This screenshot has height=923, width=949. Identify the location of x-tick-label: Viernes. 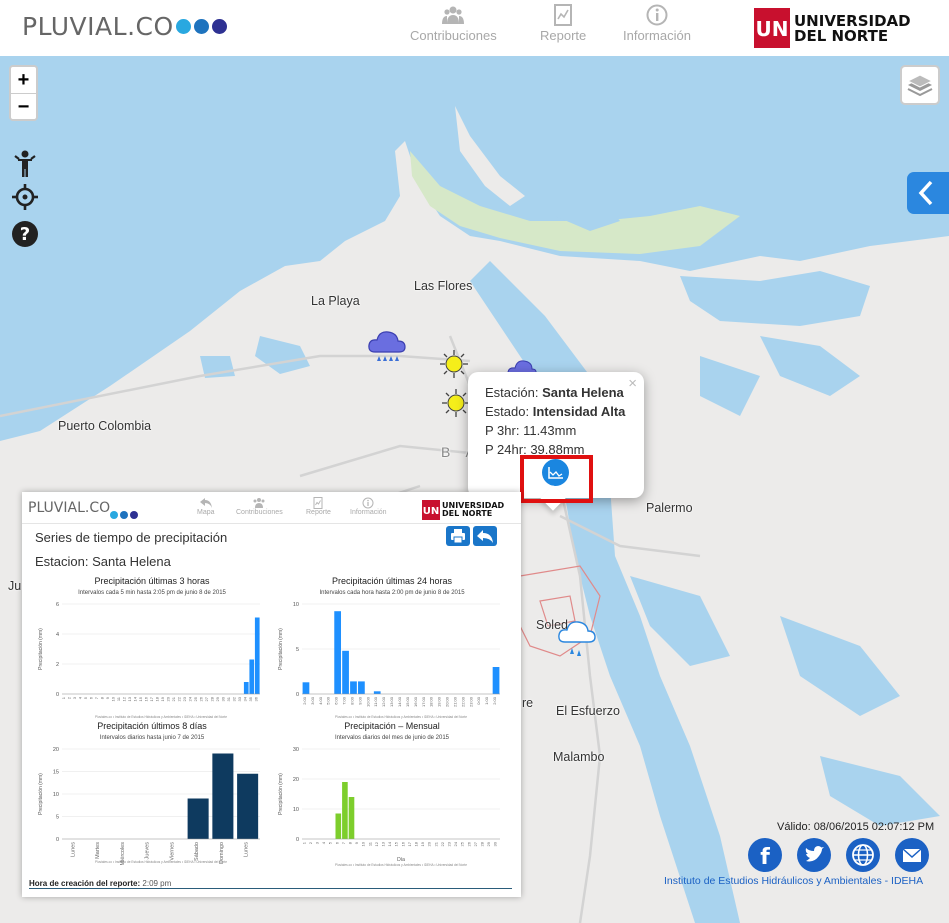
(172, 851).